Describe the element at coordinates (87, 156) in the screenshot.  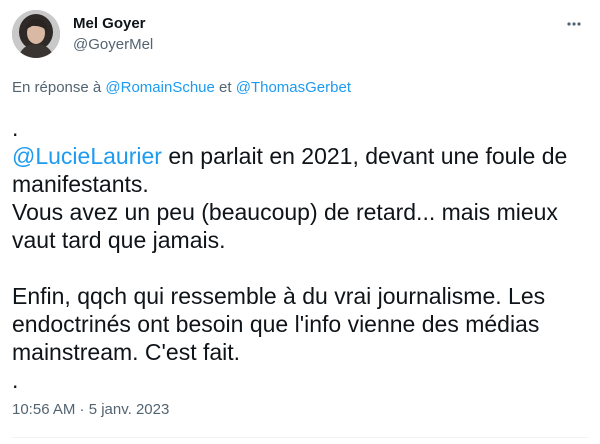
I see `tweet-mention-lucielaurier: @LucieLaurier` at that location.